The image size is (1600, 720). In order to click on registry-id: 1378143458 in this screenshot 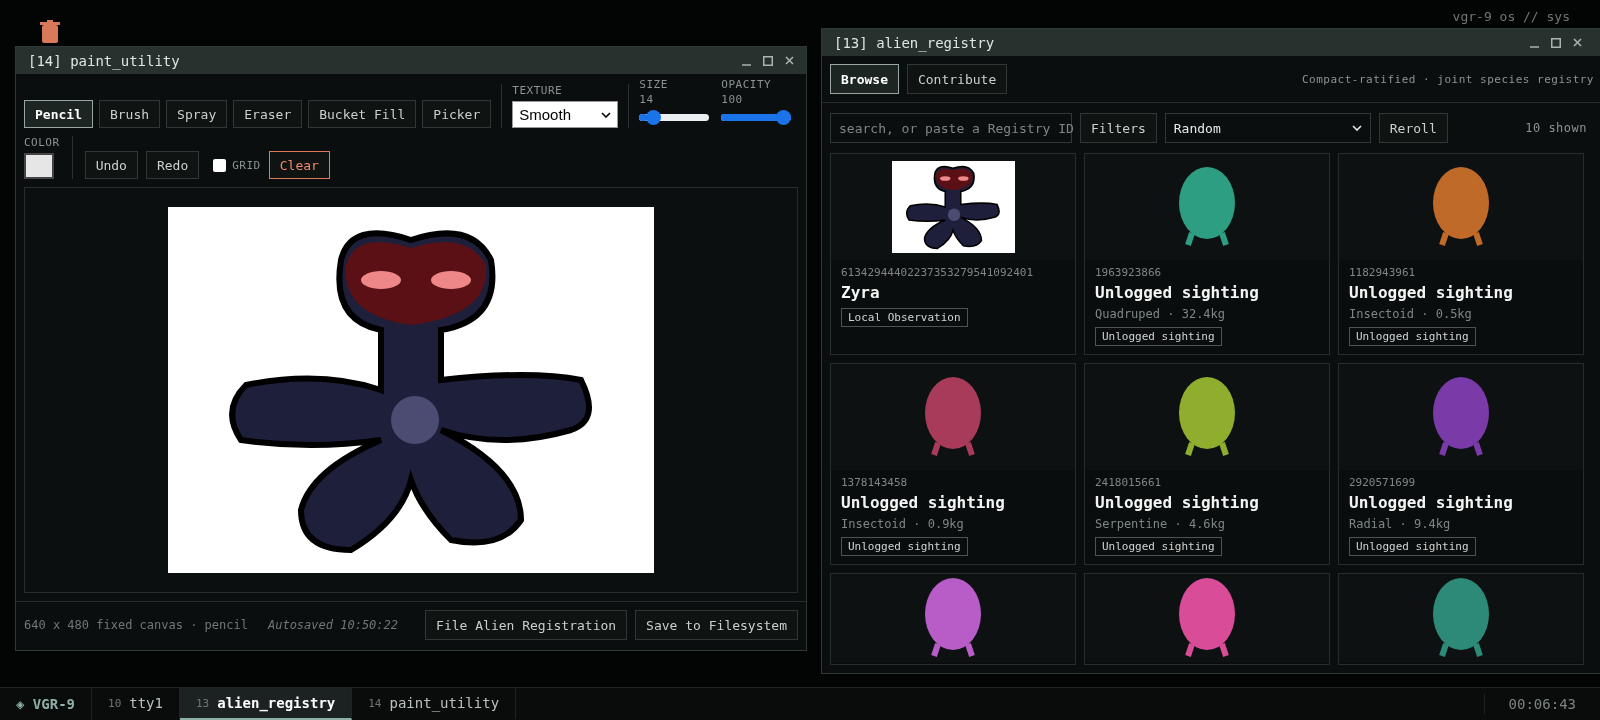, I will do `click(875, 482)`.